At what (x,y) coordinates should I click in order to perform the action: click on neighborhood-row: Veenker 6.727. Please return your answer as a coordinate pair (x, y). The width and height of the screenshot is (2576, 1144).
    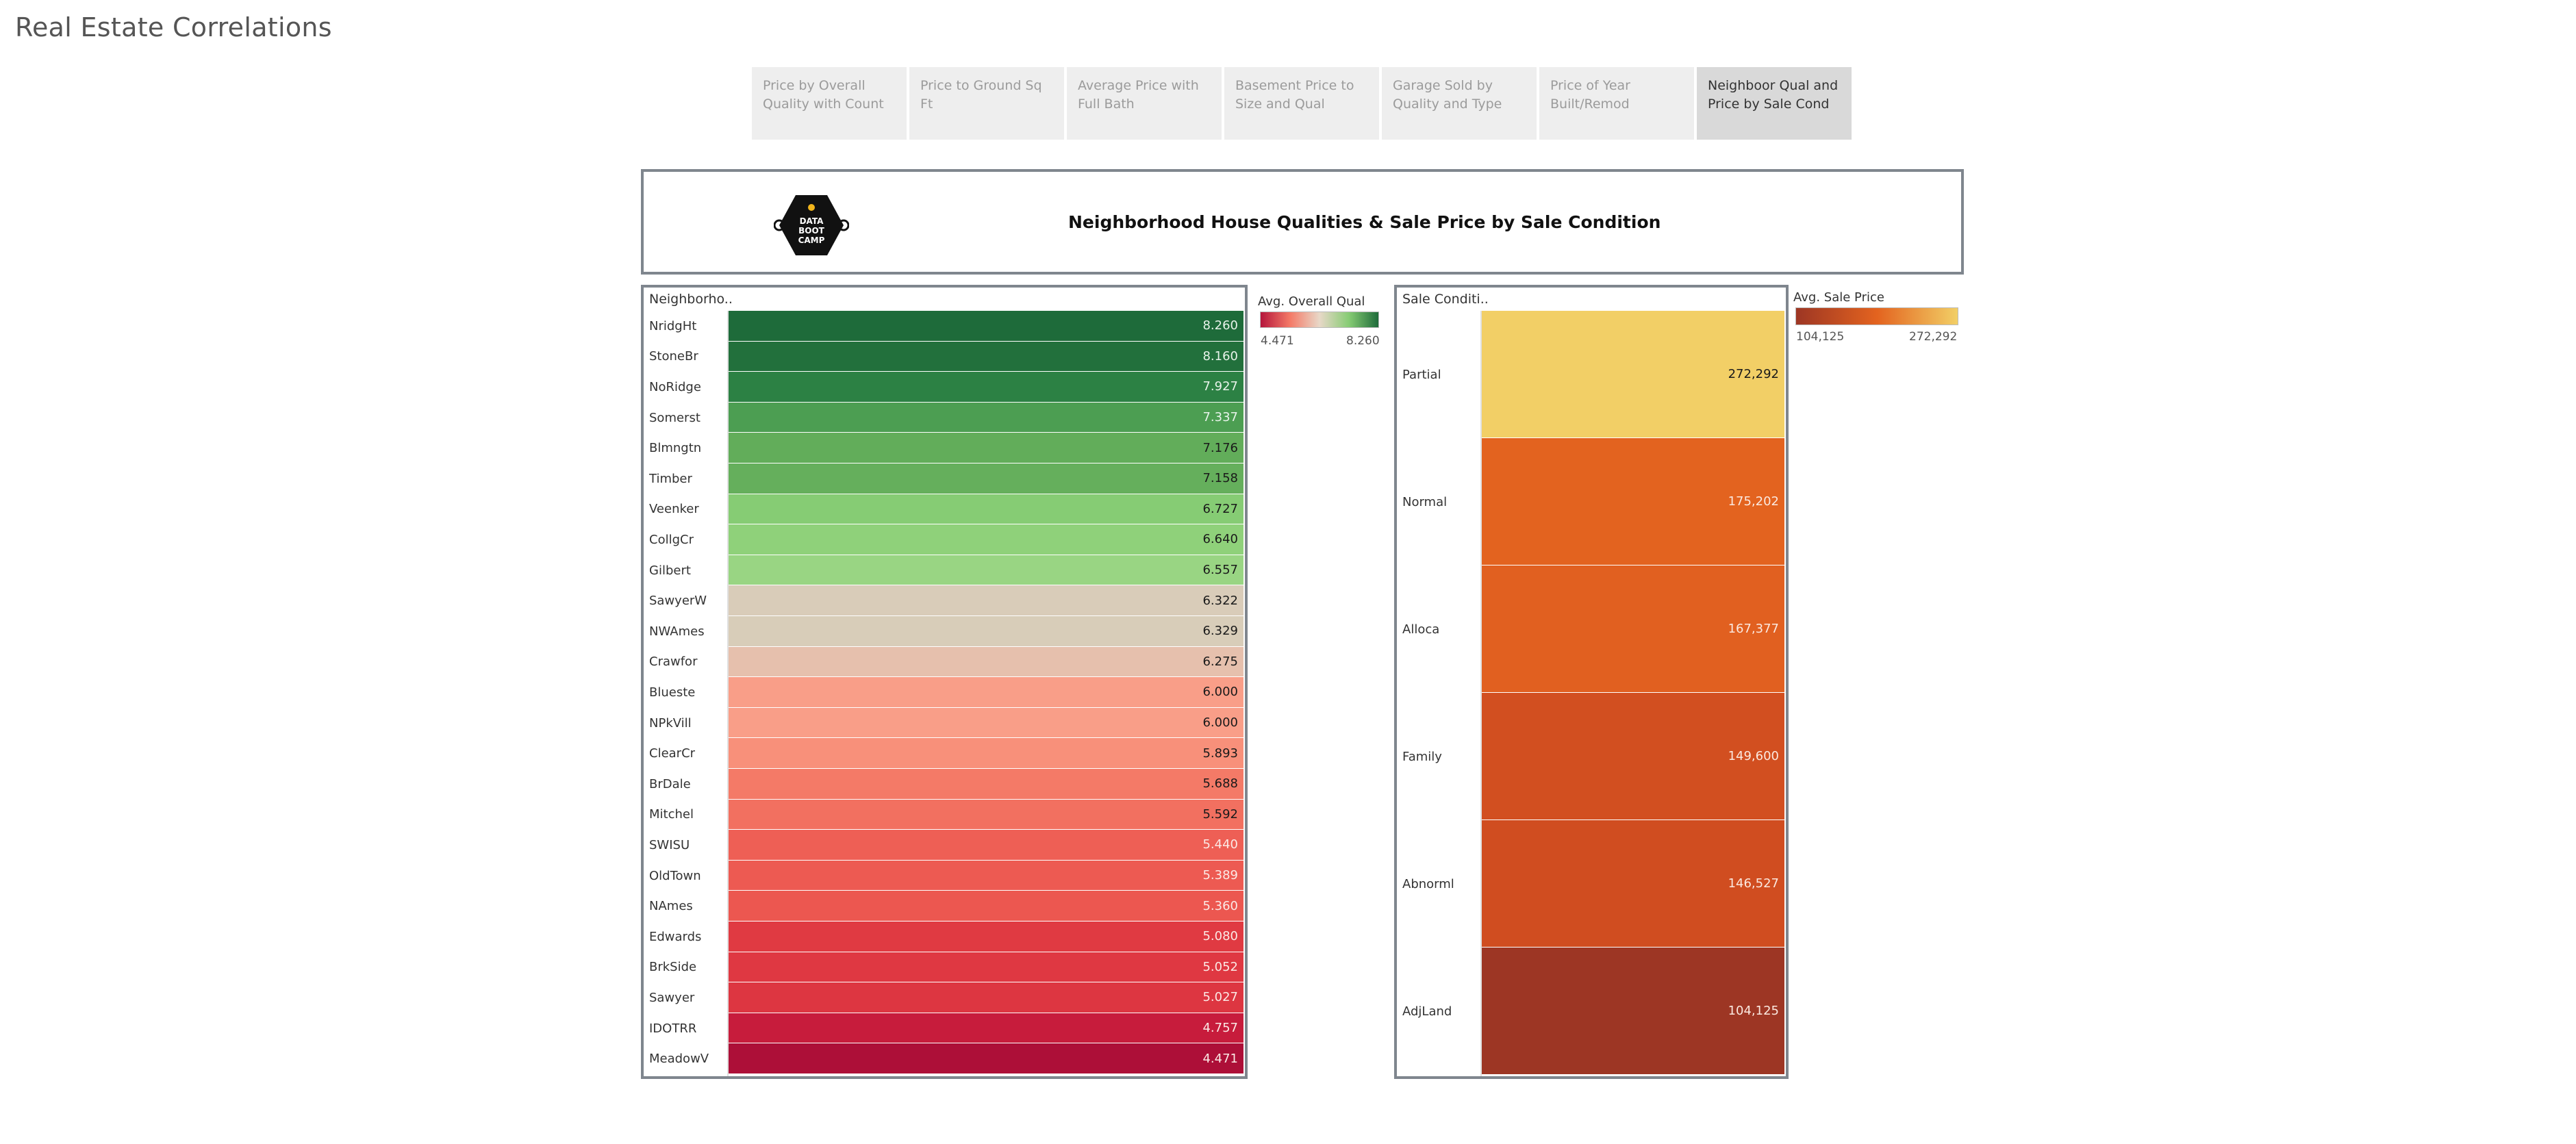
    Looking at the image, I should click on (943, 509).